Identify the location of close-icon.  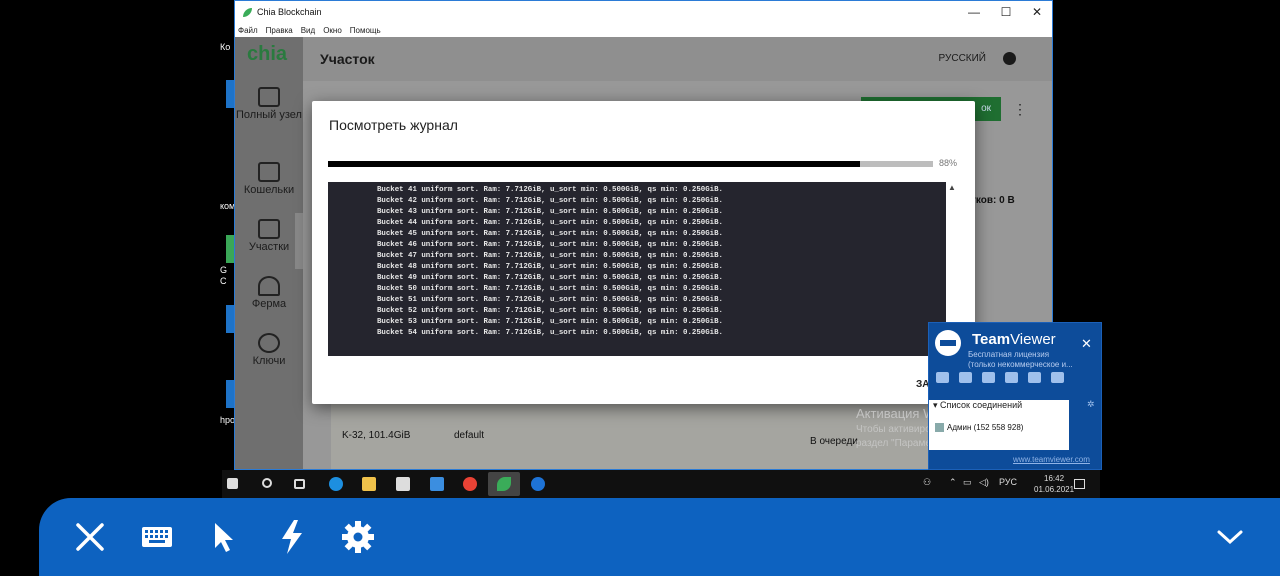
(90, 537).